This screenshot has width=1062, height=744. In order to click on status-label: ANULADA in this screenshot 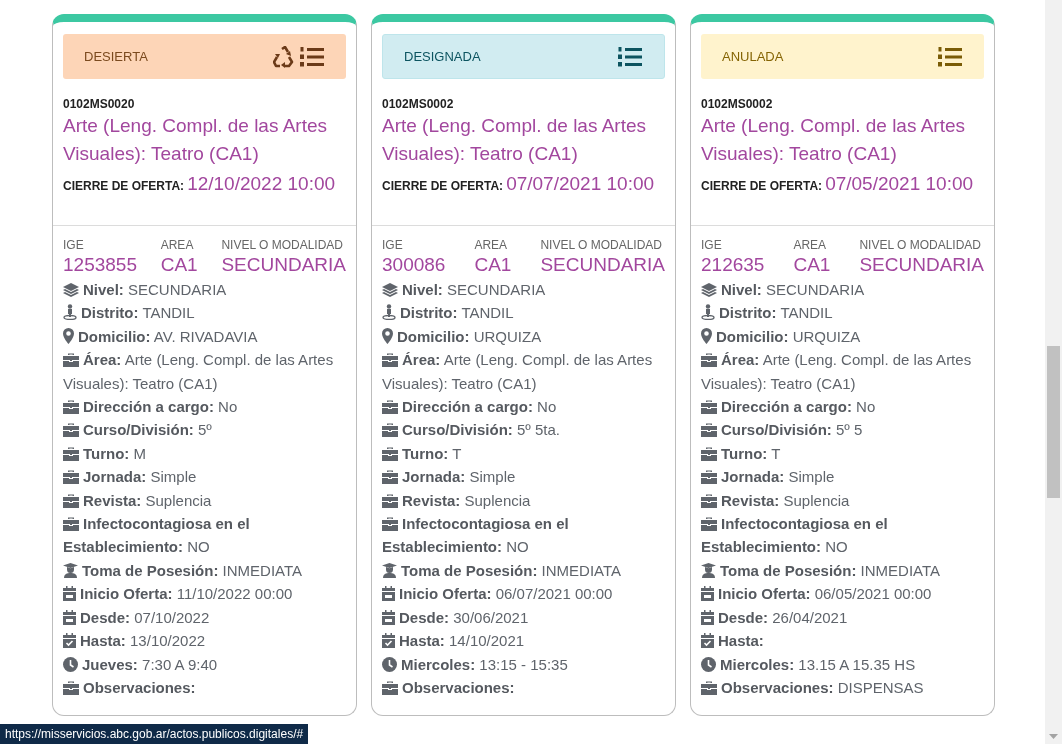, I will do `click(753, 56)`.